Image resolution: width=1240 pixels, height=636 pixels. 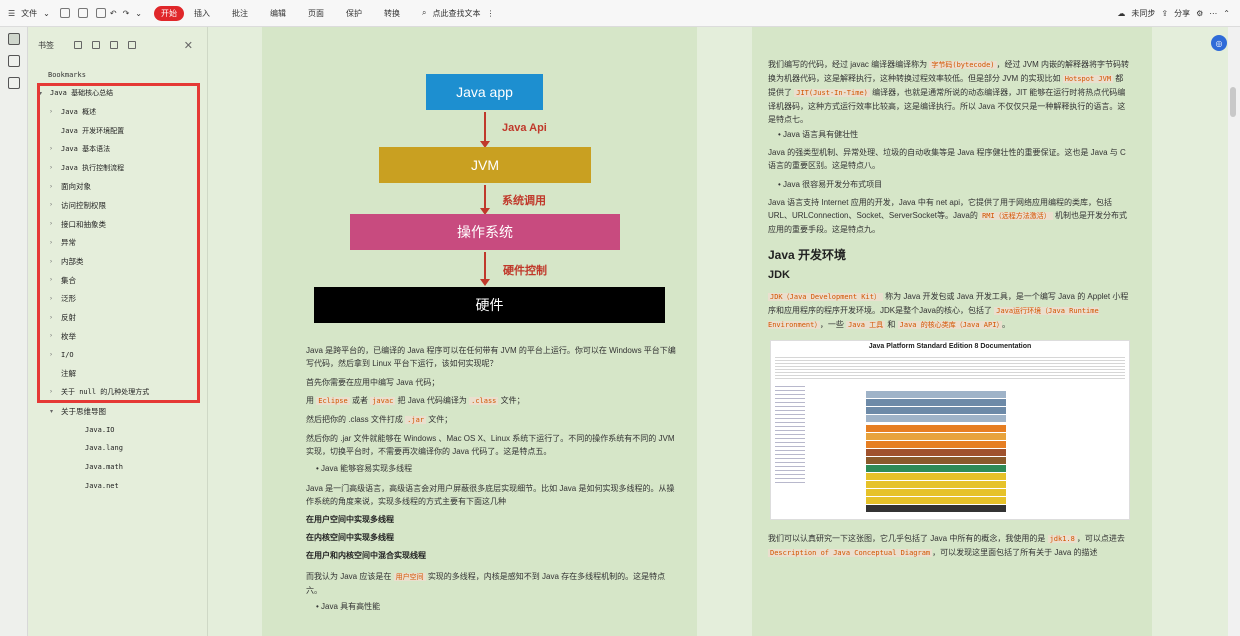 What do you see at coordinates (67, 75) in the screenshot?
I see `bookmarks-label: Bookmarks` at bounding box center [67, 75].